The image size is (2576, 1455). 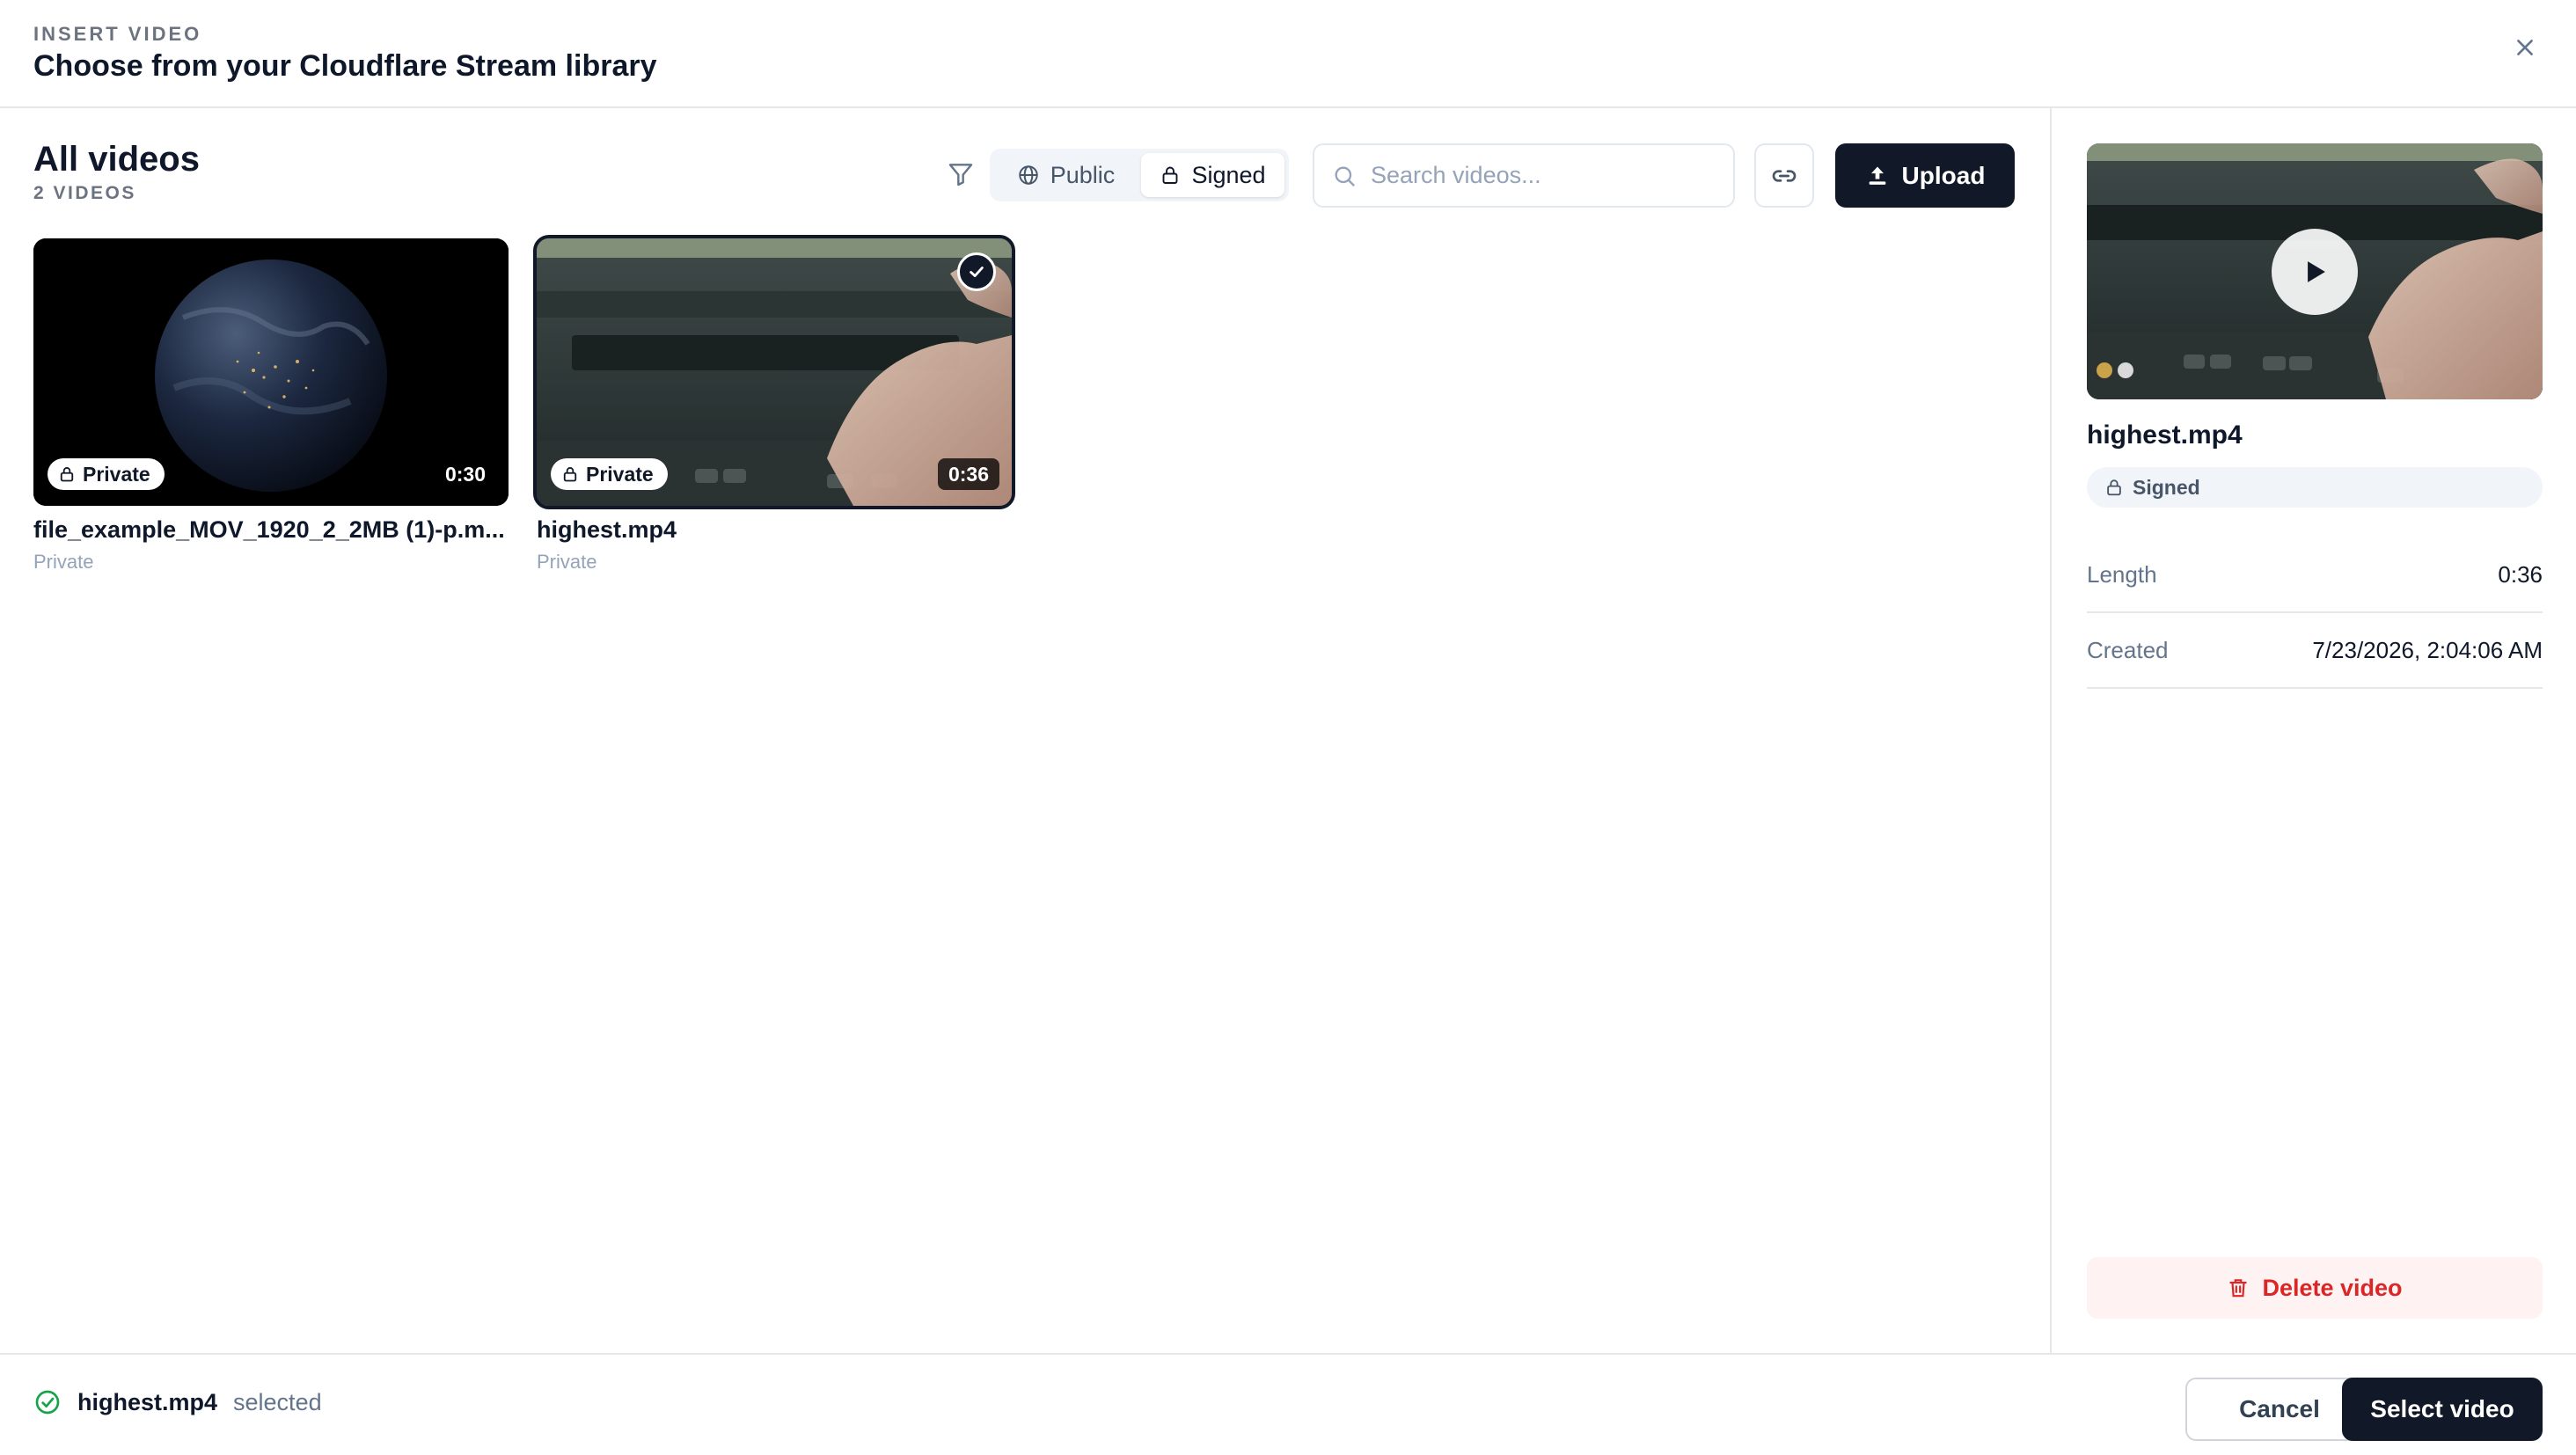 What do you see at coordinates (968, 474) in the screenshot?
I see `duration-badge: 0:36` at bounding box center [968, 474].